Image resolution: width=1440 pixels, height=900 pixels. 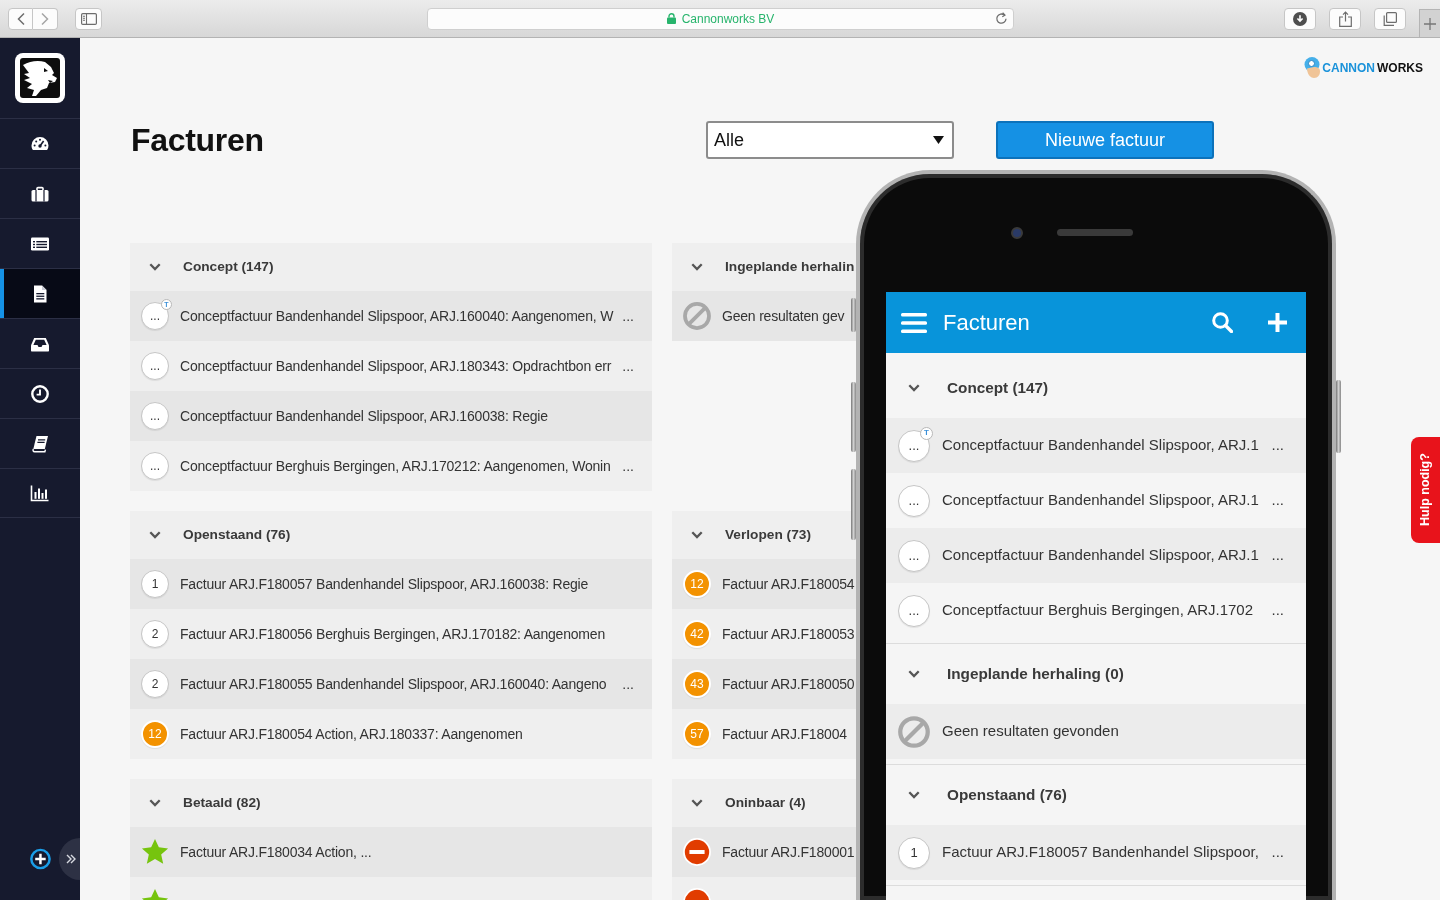 What do you see at coordinates (788, 584) in the screenshot?
I see `invoice-title: Factuur ARJ.F180054` at bounding box center [788, 584].